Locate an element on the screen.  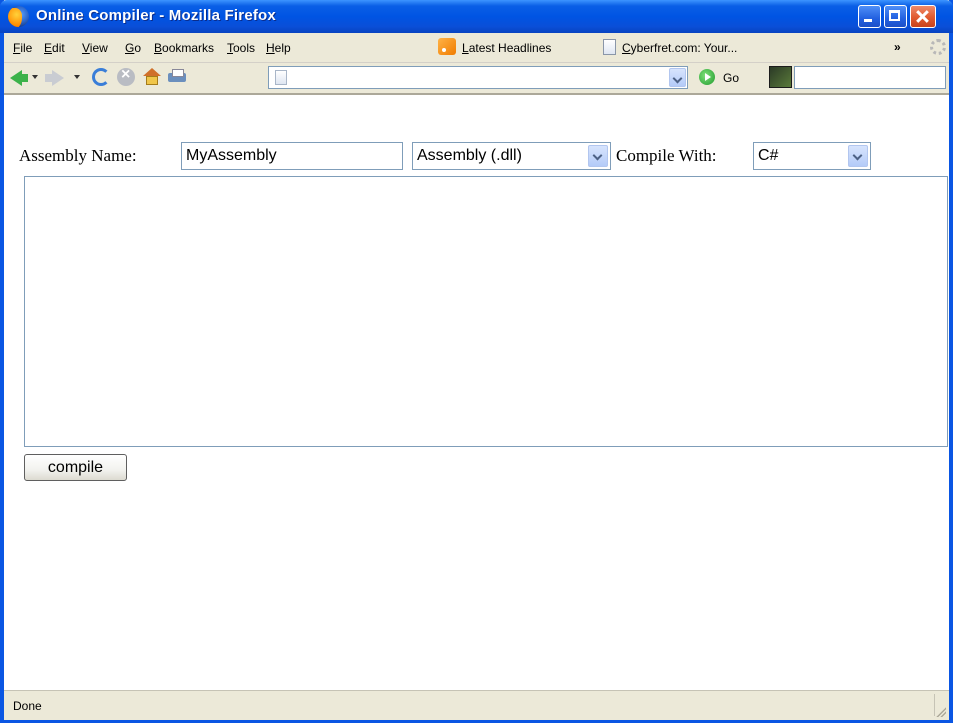
forward-history-dropdown-icon is located at coordinates (77, 77).